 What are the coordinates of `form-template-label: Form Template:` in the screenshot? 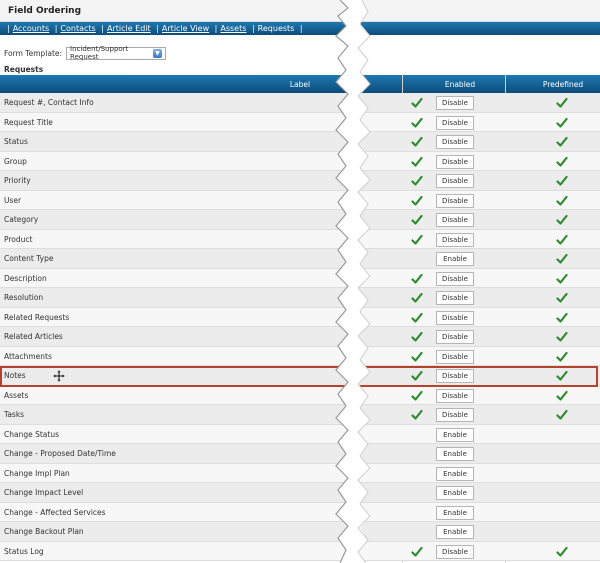 It's located at (33, 53).